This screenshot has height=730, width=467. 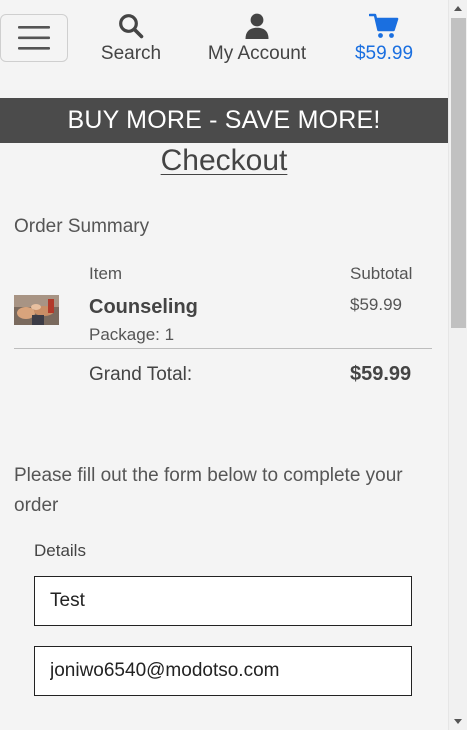 What do you see at coordinates (223, 601) in the screenshot?
I see `name-field` at bounding box center [223, 601].